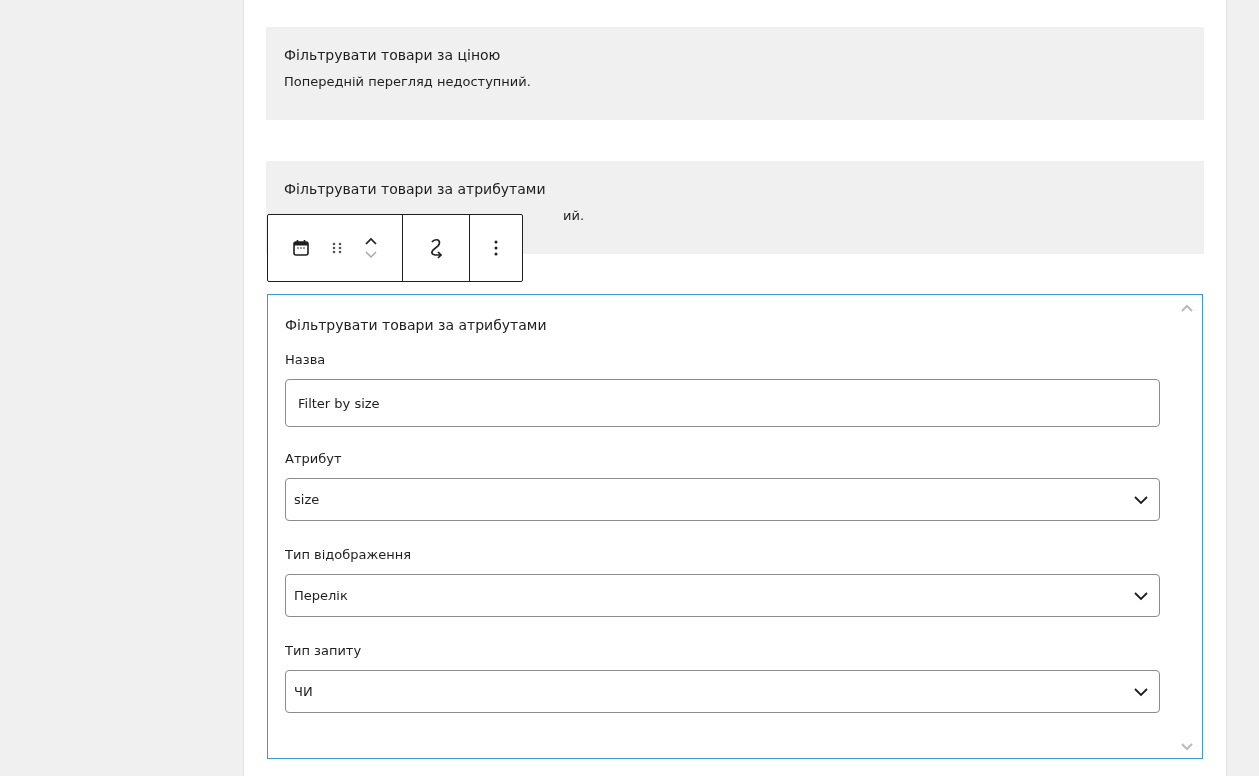 This screenshot has width=1259, height=776. Describe the element at coordinates (574, 215) in the screenshot. I see `block-description: ий.` at that location.